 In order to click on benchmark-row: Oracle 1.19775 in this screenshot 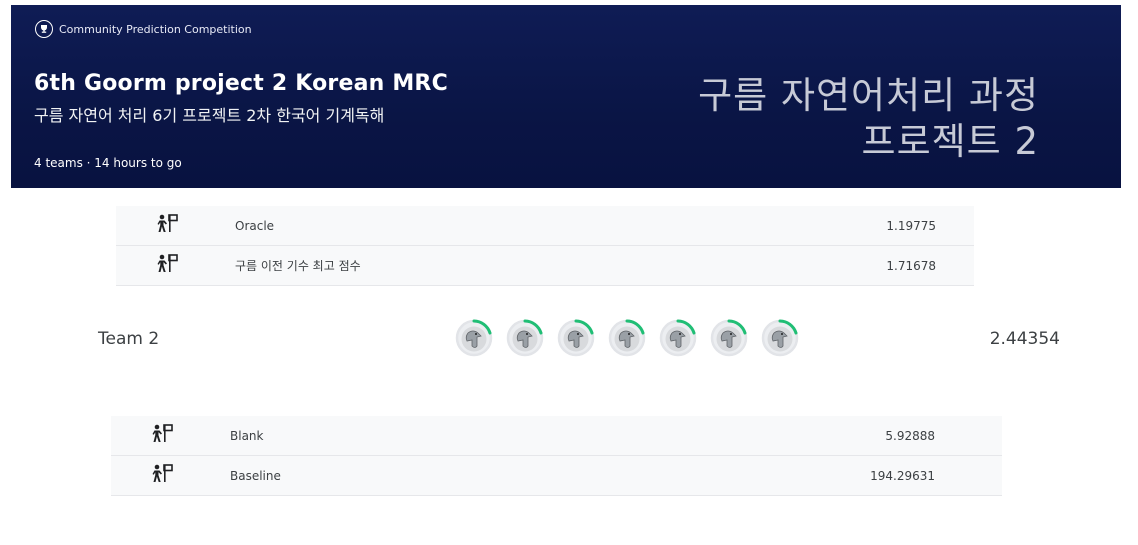, I will do `click(545, 226)`.